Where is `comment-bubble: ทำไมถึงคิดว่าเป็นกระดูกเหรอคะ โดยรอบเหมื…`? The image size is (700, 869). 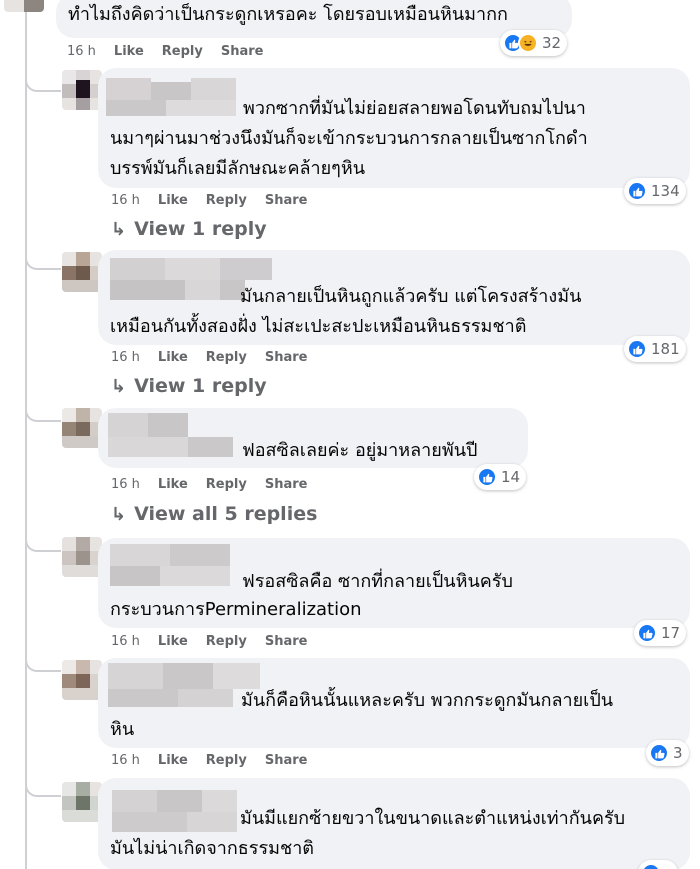
comment-bubble: ทำไมถึงคิดว่าเป็นกระดูกเหรอคะ โดยรอบเหมื… is located at coordinates (314, 19).